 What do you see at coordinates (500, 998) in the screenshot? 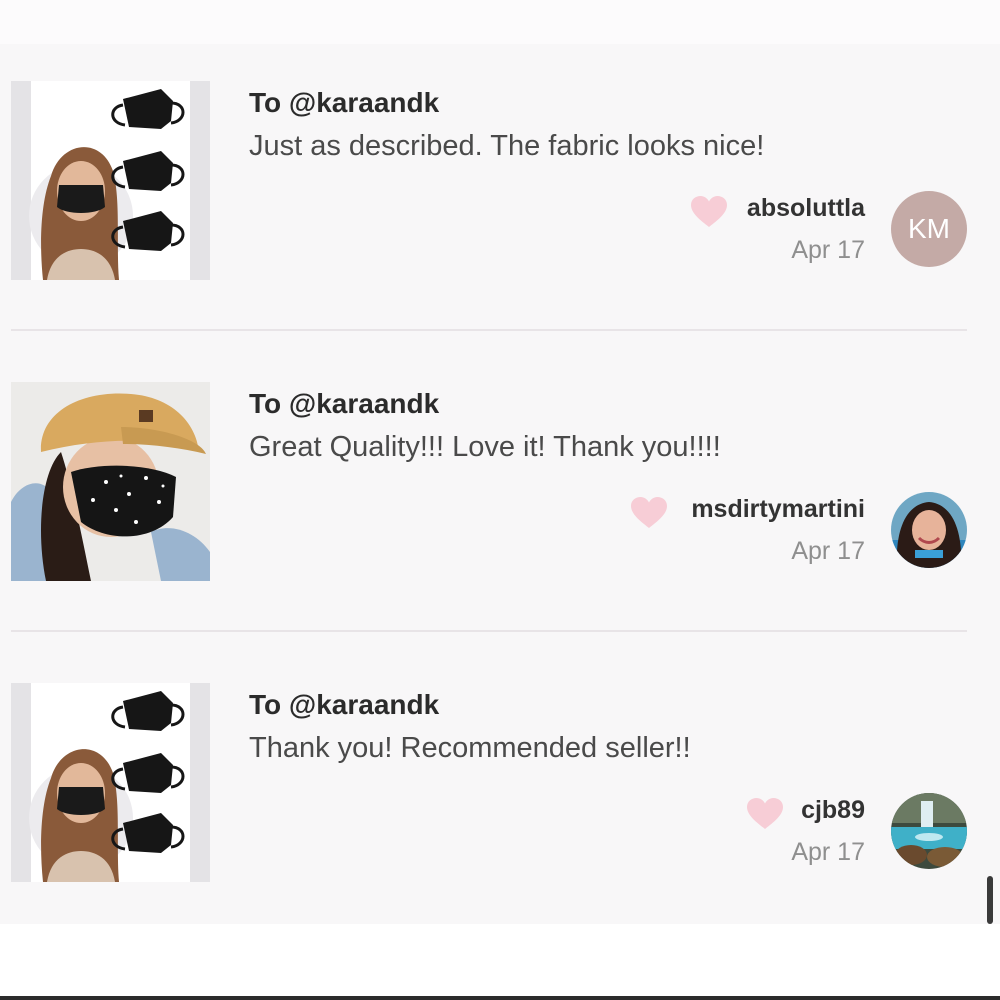
I see `bottom-edge` at bounding box center [500, 998].